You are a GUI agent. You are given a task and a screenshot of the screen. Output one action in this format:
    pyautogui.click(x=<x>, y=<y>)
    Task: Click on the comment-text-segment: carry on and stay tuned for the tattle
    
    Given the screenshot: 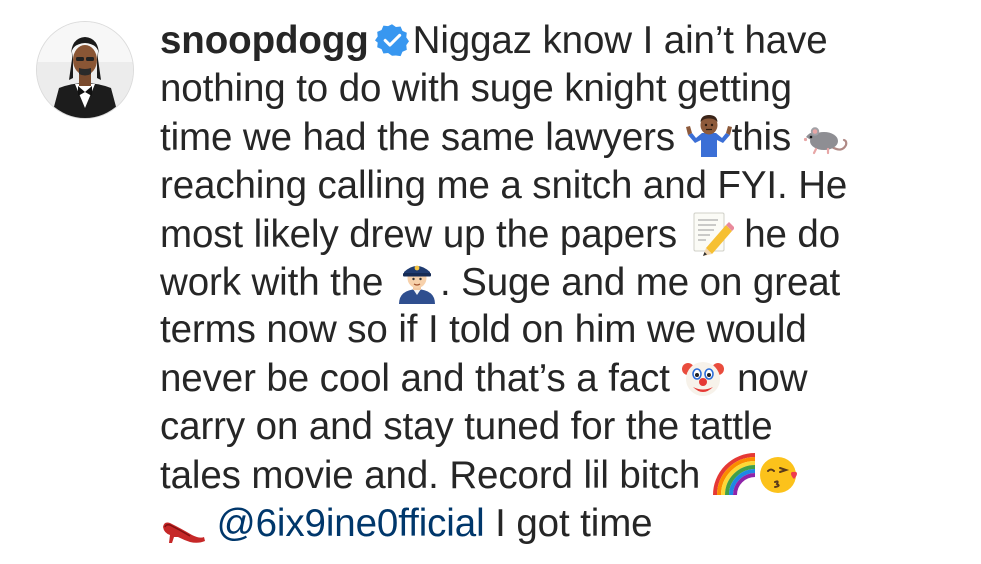 What is the action you would take?
    pyautogui.click(x=466, y=426)
    